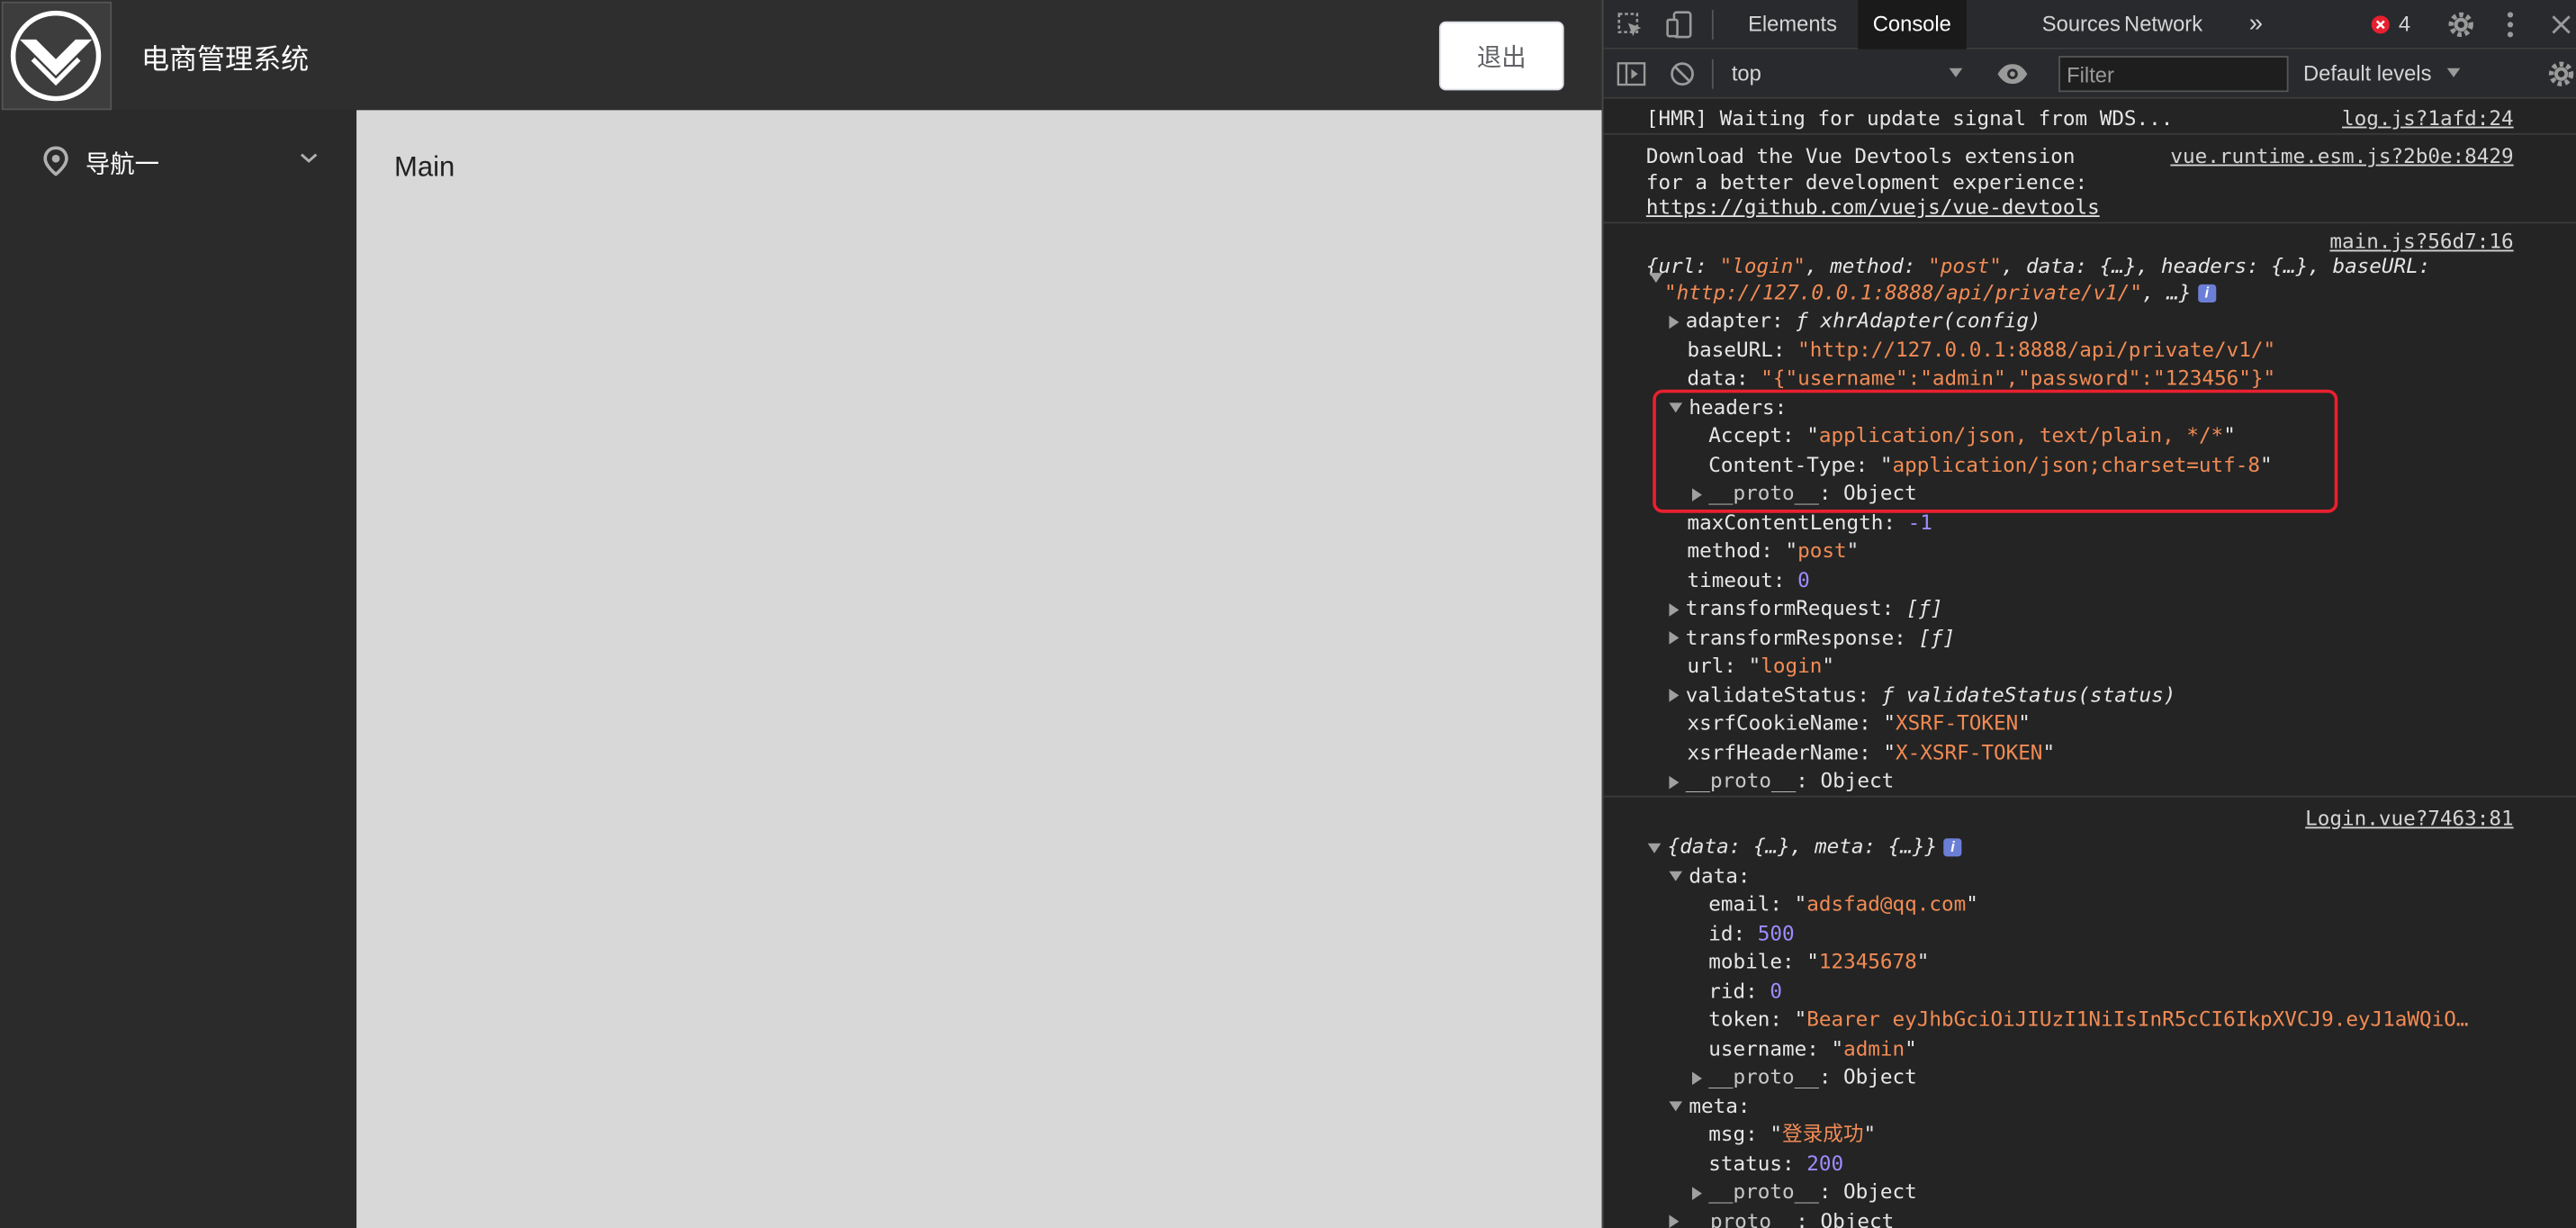  Describe the element at coordinates (1922, 694) in the screenshot. I see `prop-validatestatus: validateStatus: ƒ validateStatus(status)` at that location.